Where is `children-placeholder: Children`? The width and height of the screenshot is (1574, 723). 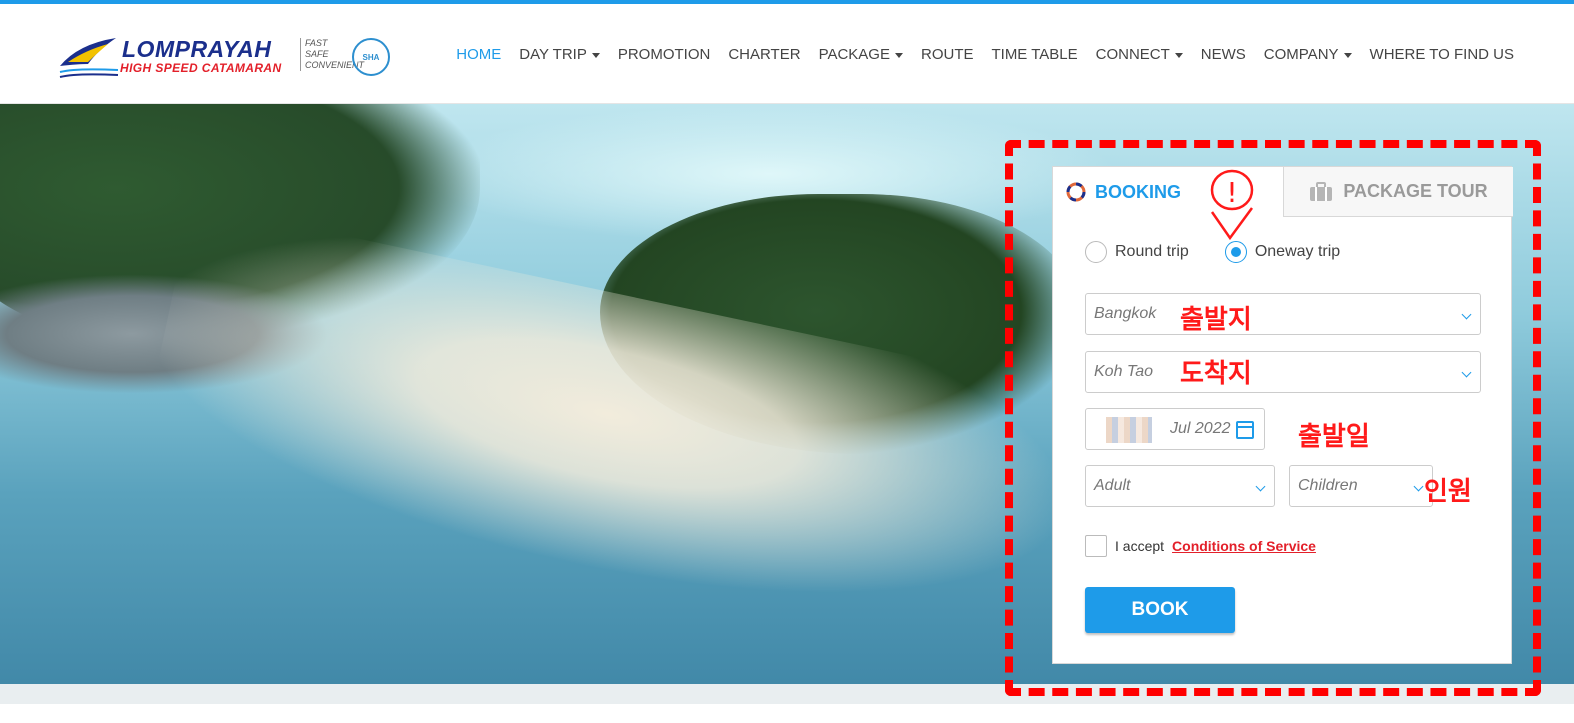
children-placeholder: Children is located at coordinates (1328, 485).